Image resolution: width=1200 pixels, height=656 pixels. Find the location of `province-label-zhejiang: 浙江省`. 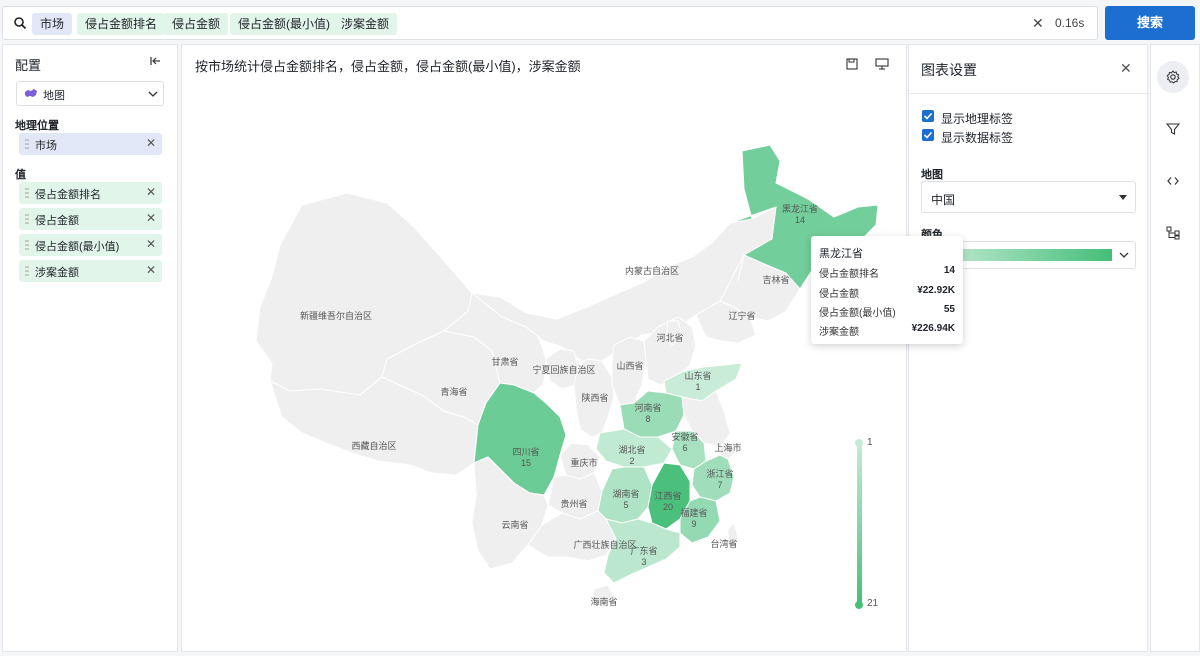

province-label-zhejiang: 浙江省 is located at coordinates (719, 473).